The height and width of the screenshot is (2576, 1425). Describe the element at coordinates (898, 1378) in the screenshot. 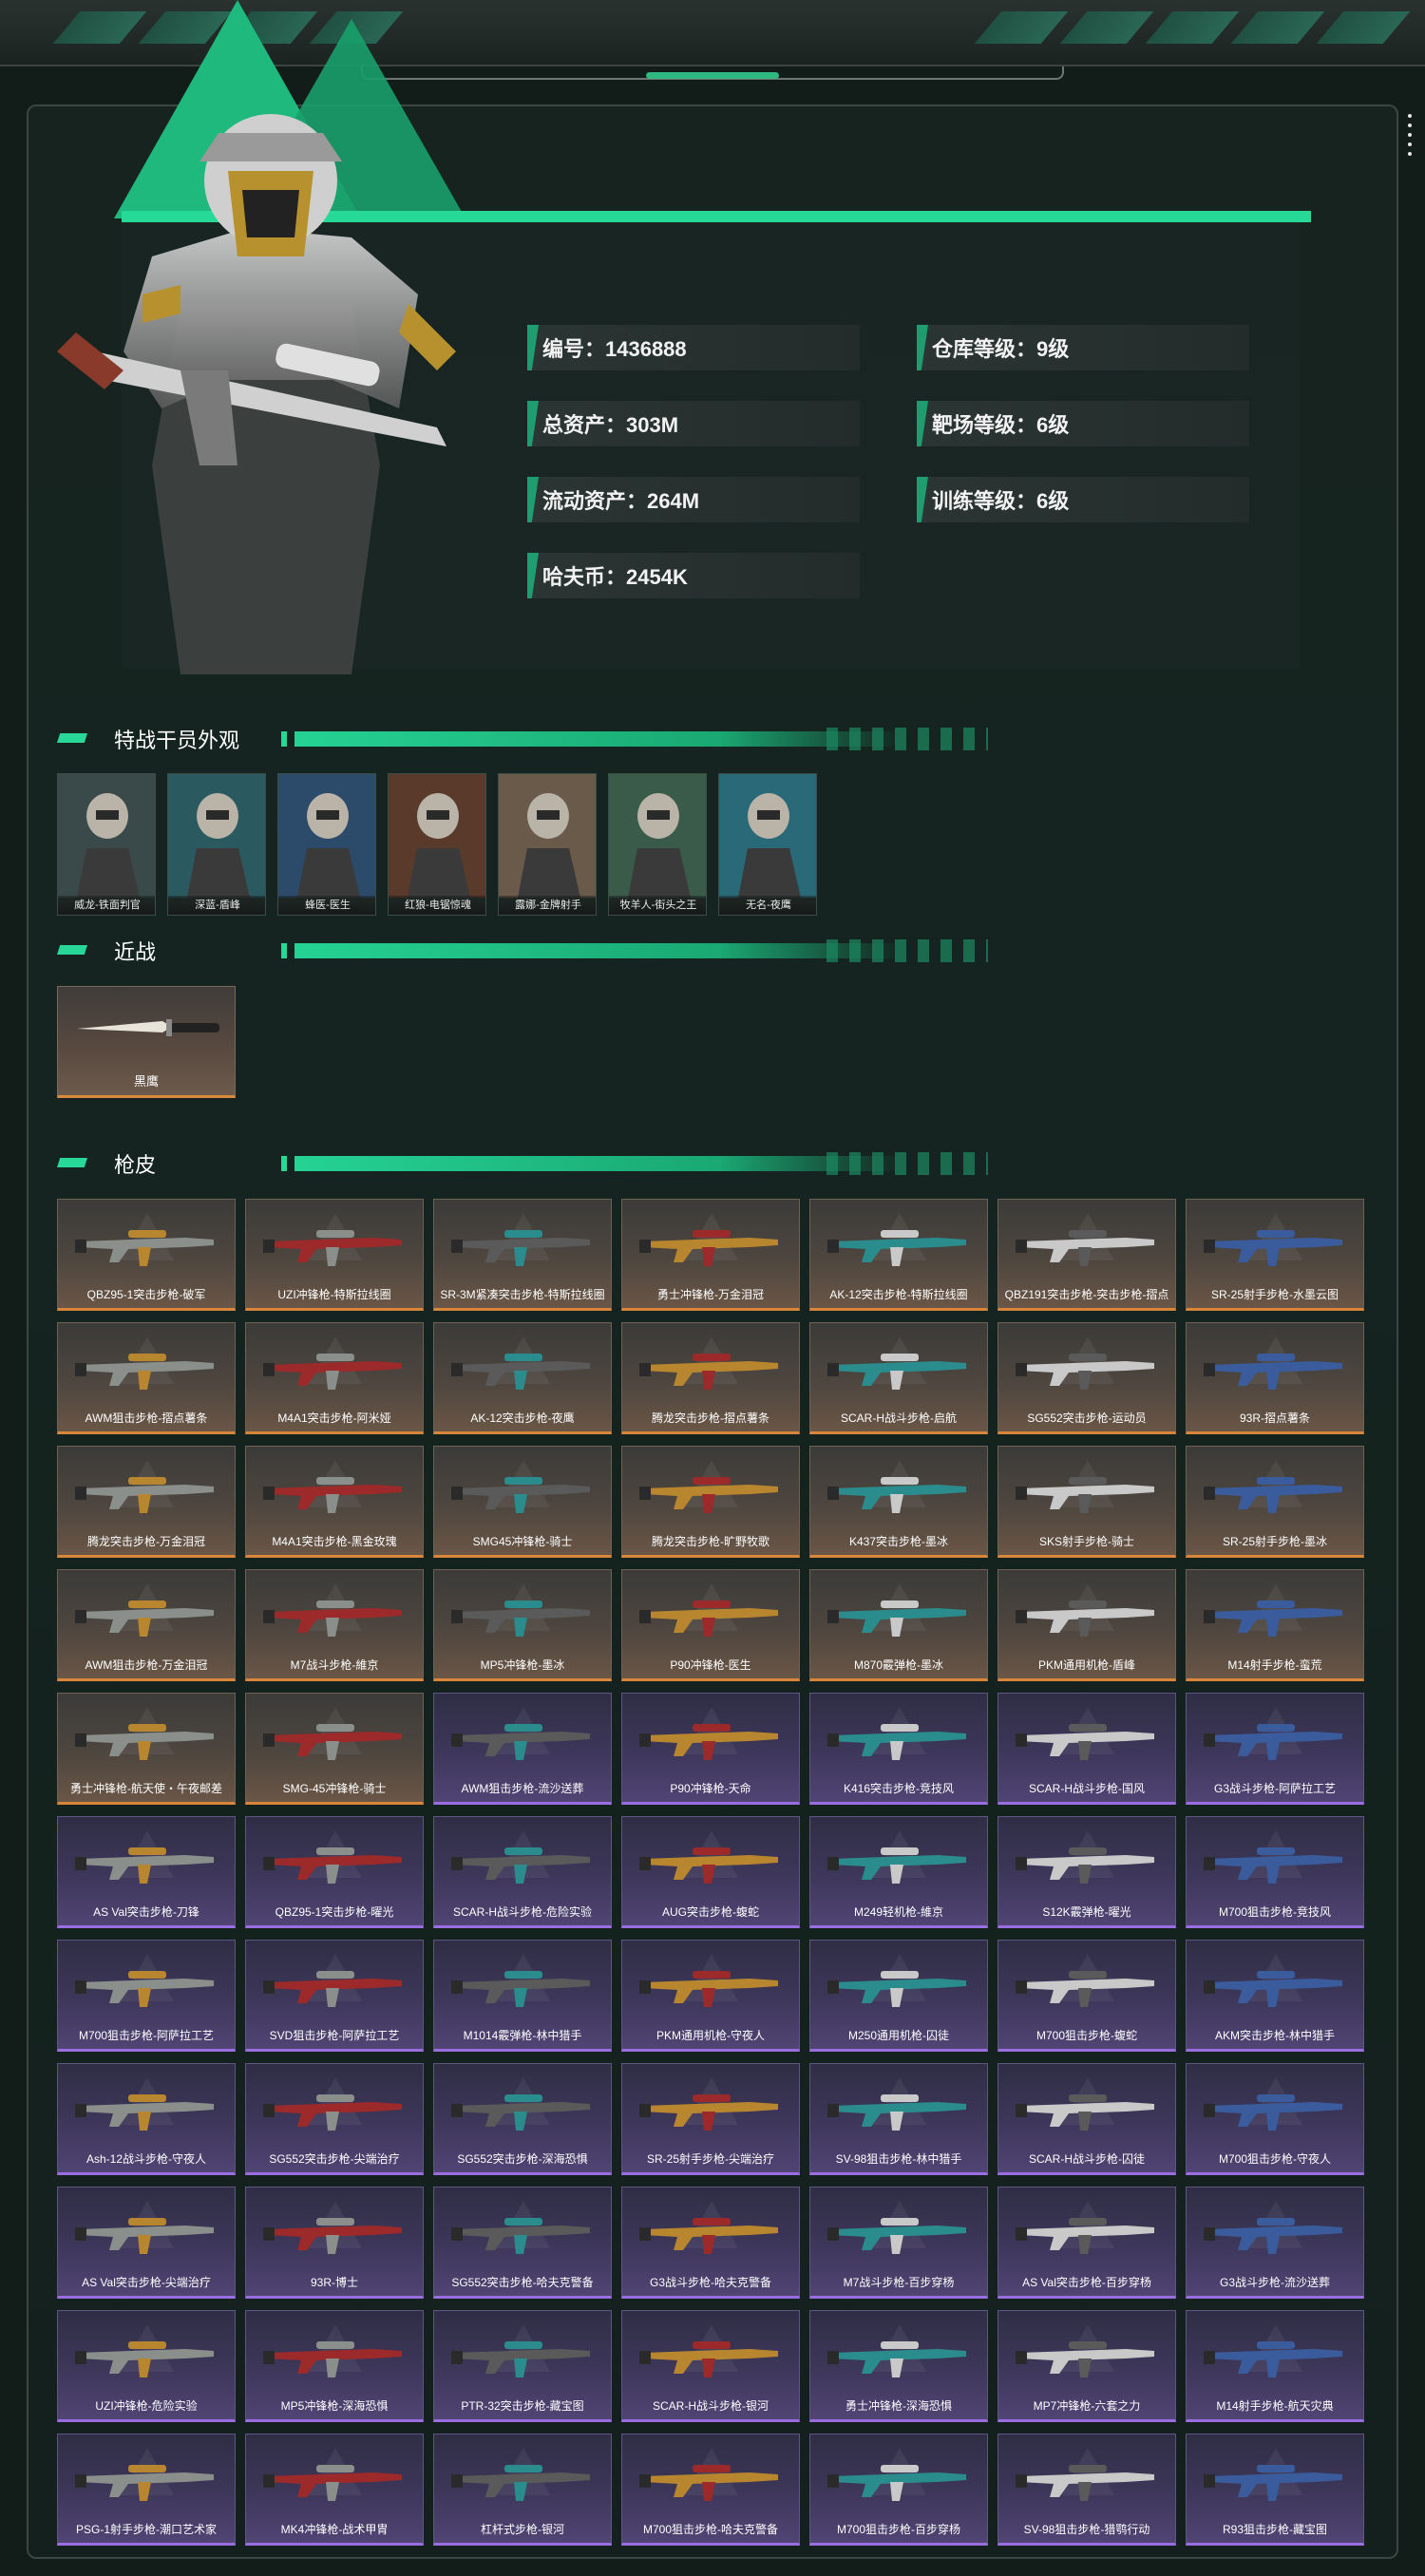

I see `weapon-card: SCAR-H战斗步枪-启航` at that location.